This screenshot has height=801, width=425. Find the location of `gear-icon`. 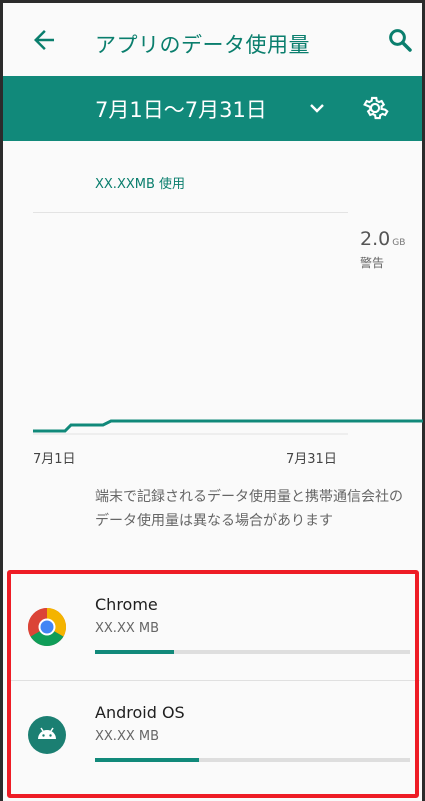

gear-icon is located at coordinates (375, 108).